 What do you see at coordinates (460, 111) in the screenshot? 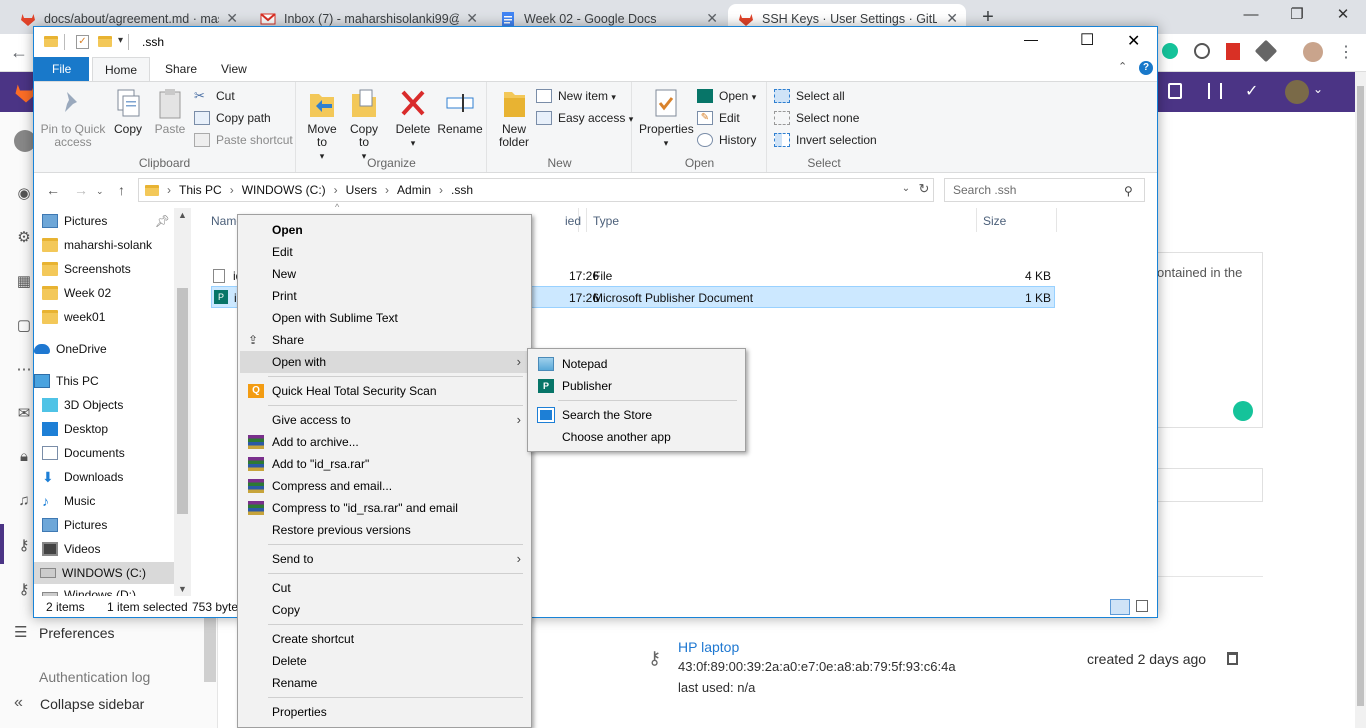
I see `rename-button: Rename` at bounding box center [460, 111].